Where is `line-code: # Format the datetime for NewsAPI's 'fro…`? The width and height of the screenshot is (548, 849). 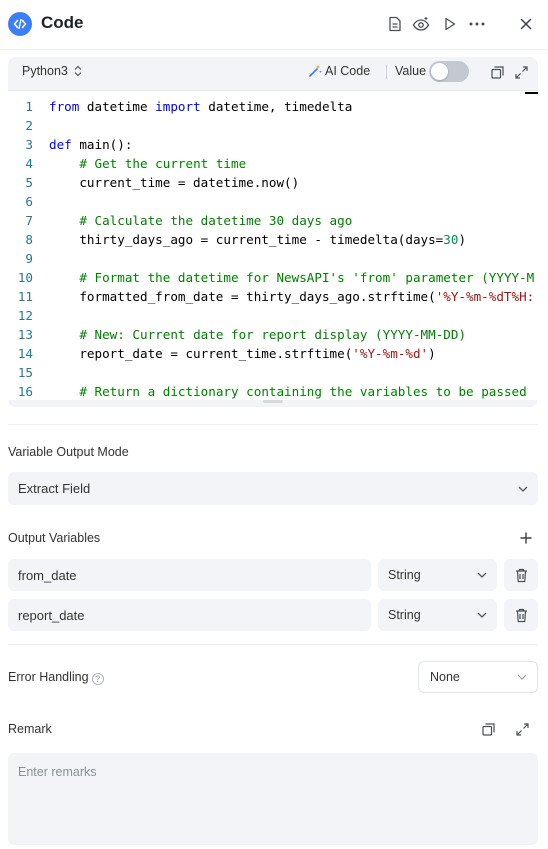
line-code: # Format the datetime for NewsAPI's 'fro… is located at coordinates (307, 277).